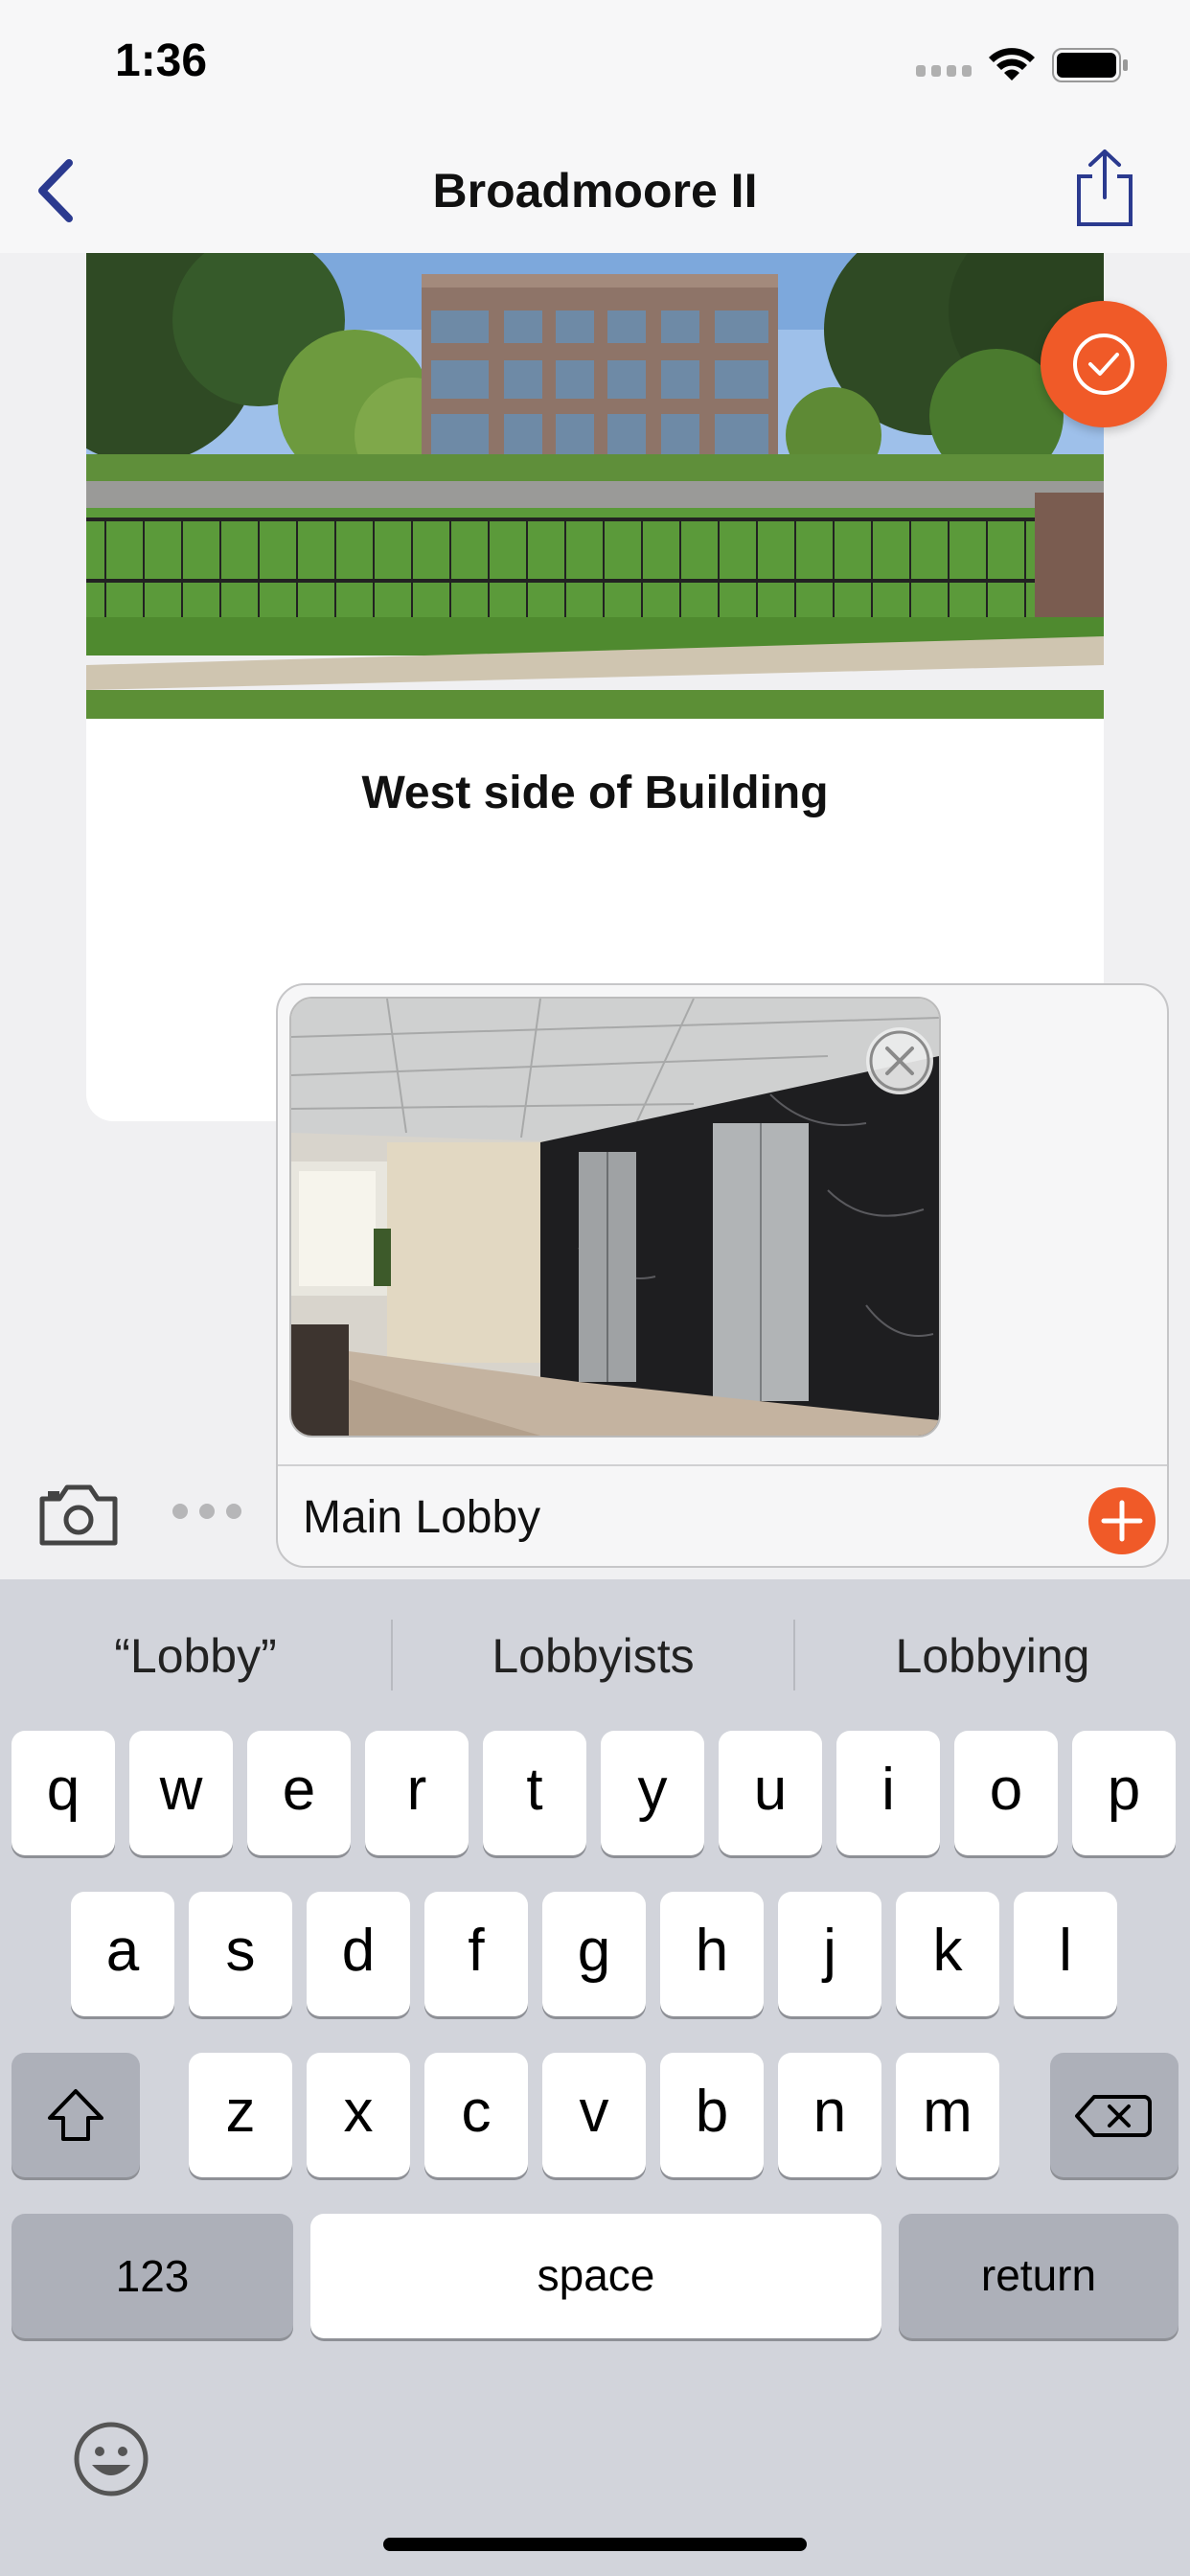 The width and height of the screenshot is (1190, 2576). I want to click on plus-icon, so click(1122, 1521).